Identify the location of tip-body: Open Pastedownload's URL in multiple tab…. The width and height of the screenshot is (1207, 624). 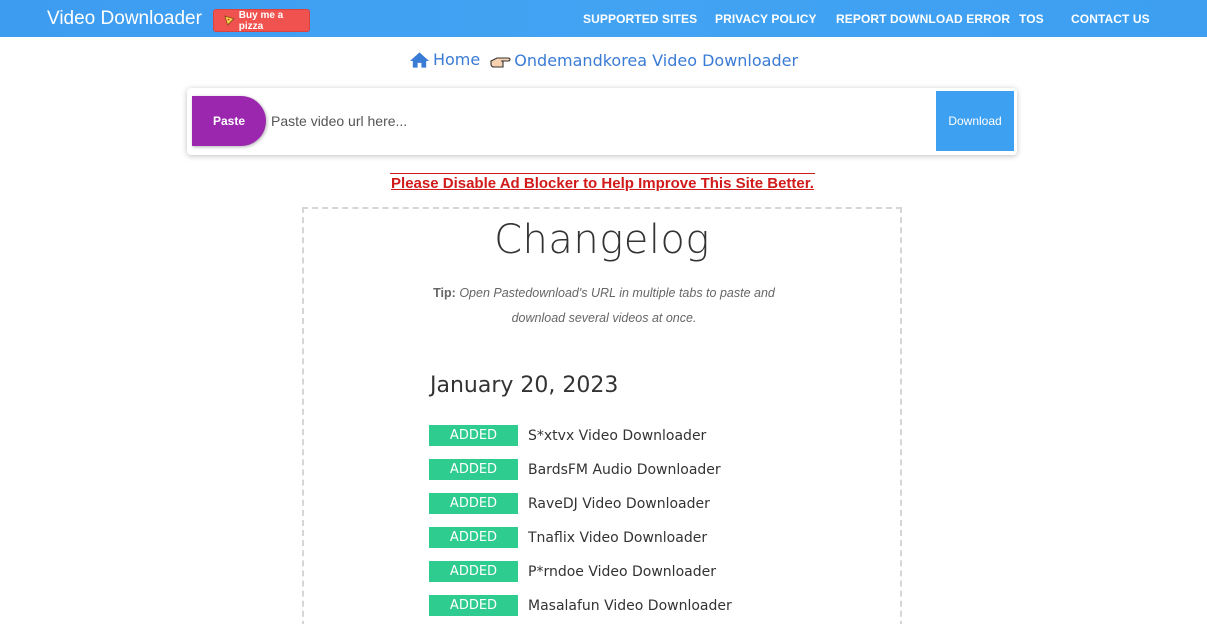
(617, 305).